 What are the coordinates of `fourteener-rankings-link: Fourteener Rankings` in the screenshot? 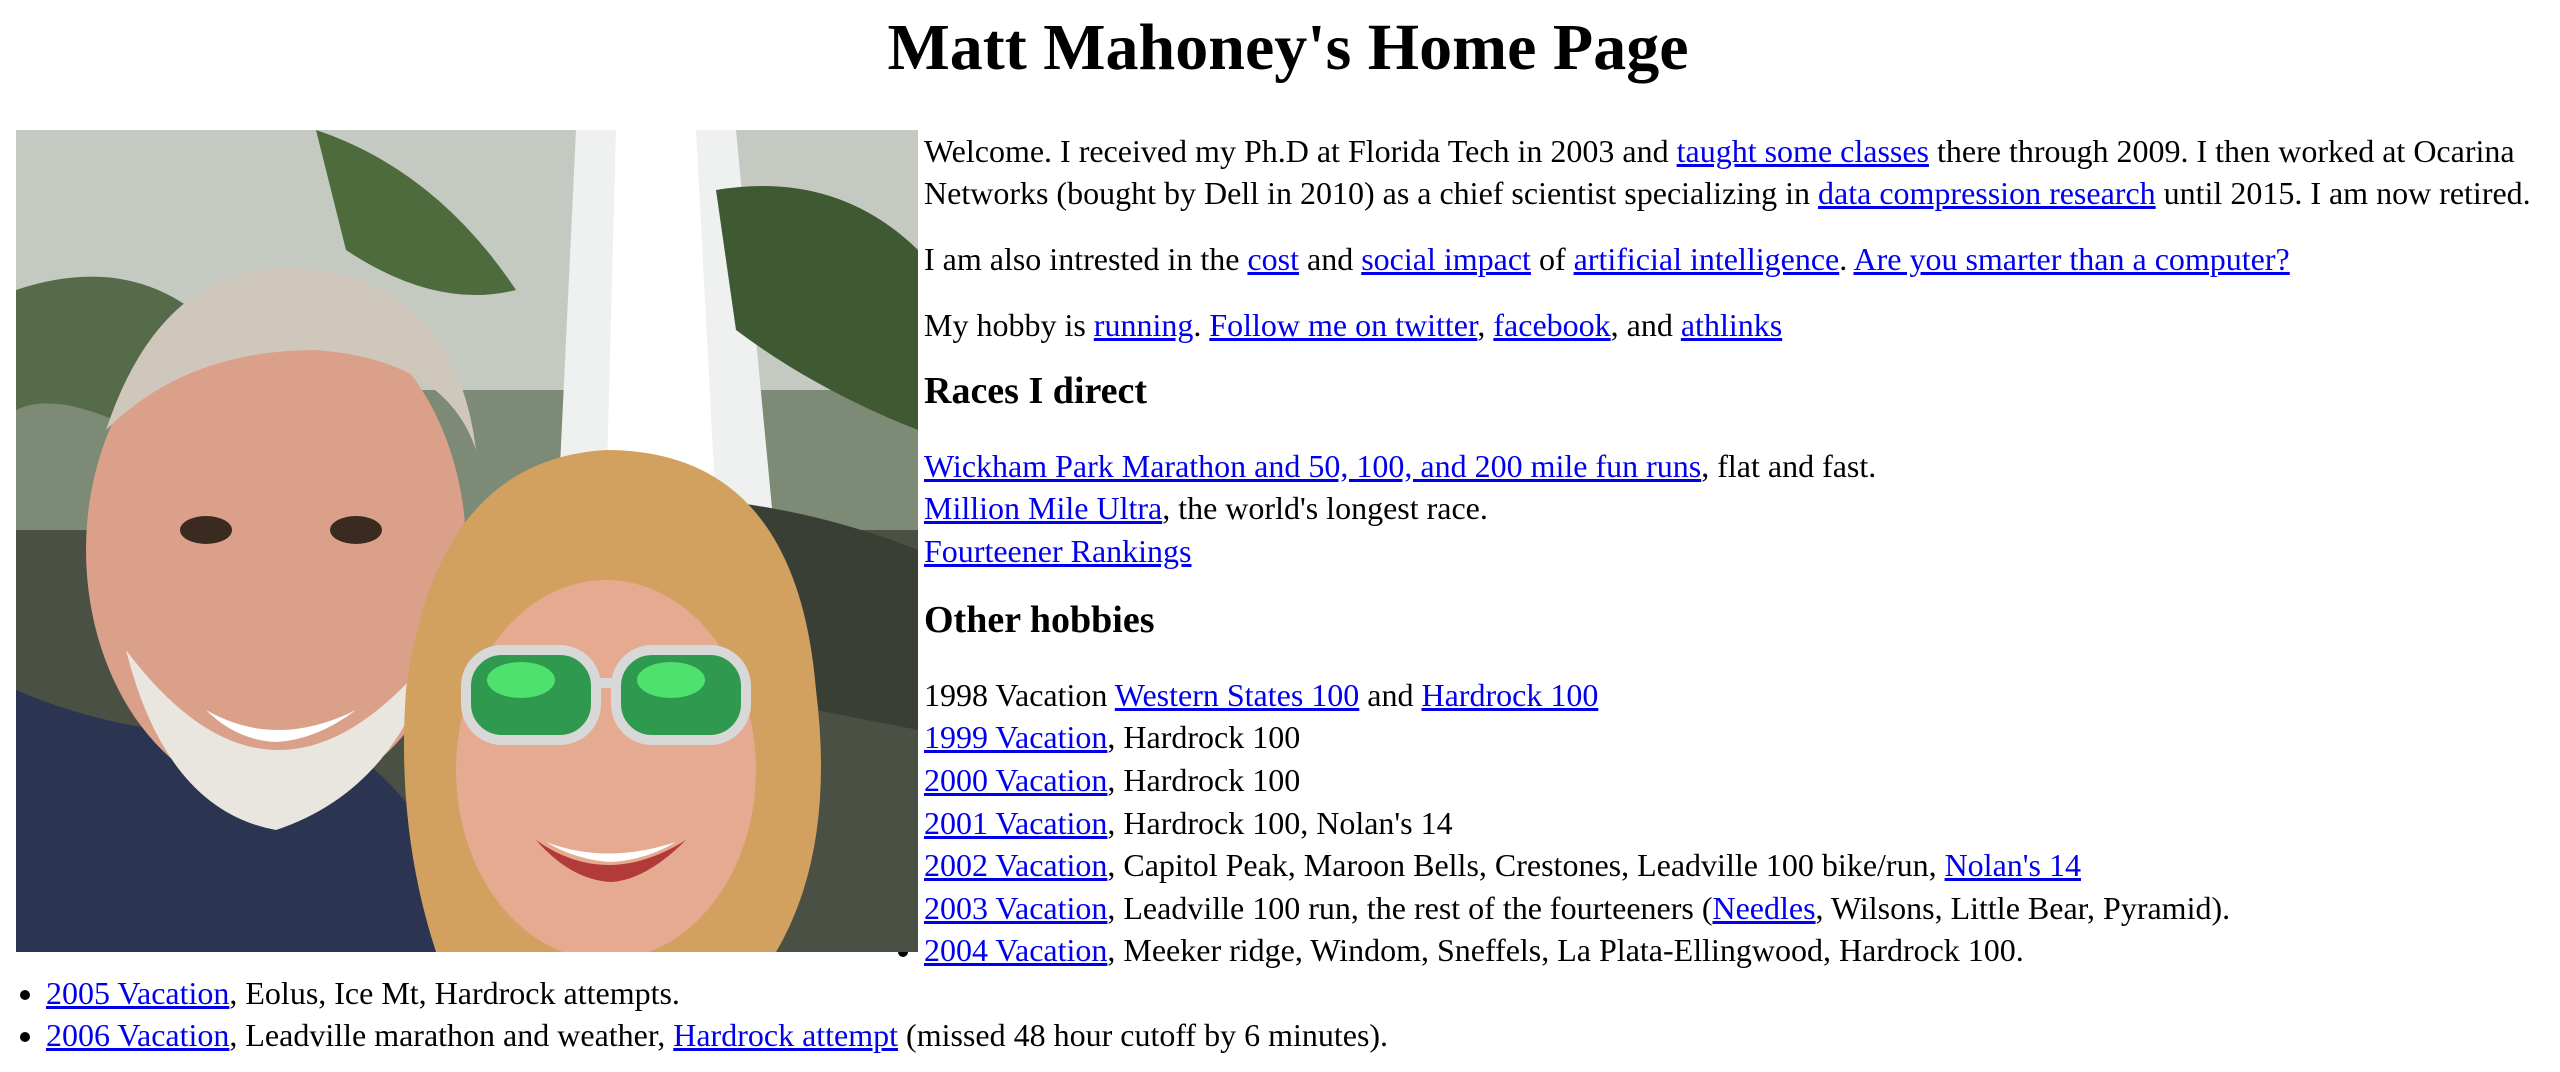 It's located at (1058, 551).